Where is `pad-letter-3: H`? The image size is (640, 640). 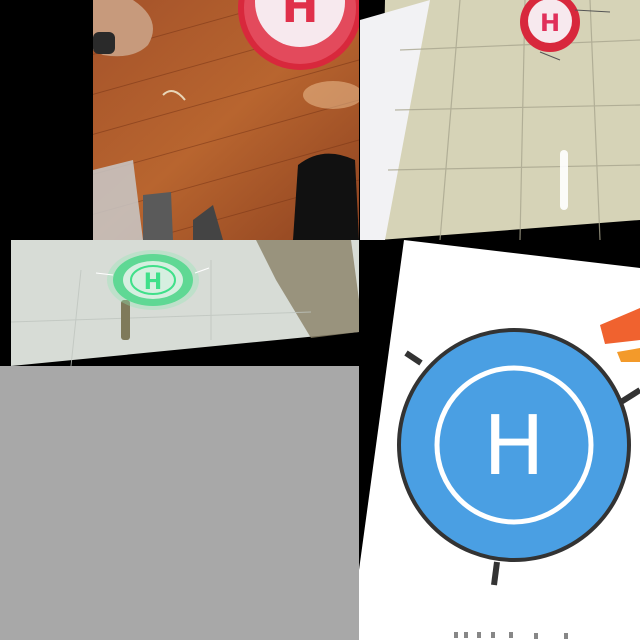
pad-letter-3: H is located at coordinates (153, 282).